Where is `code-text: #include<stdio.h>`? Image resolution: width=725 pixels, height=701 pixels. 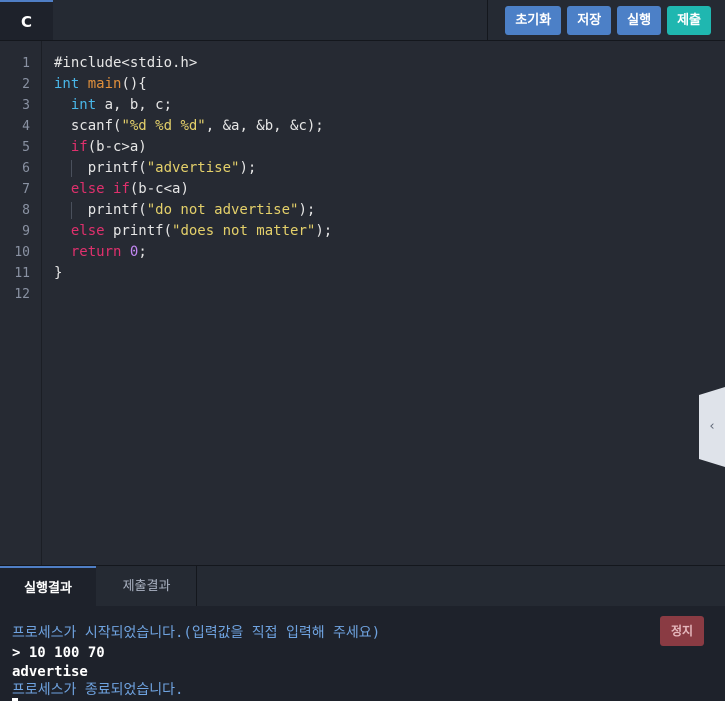 code-text: #include<stdio.h> is located at coordinates (126, 63).